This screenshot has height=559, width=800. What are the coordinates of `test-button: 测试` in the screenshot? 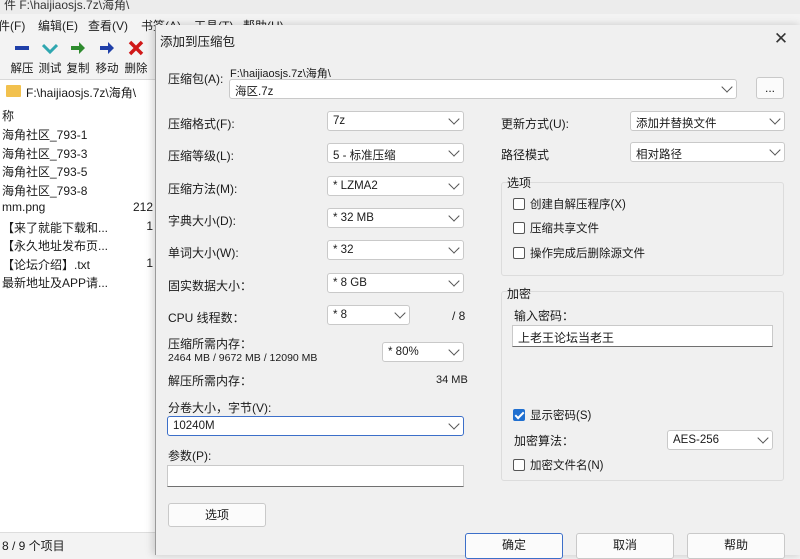 It's located at (50, 57).